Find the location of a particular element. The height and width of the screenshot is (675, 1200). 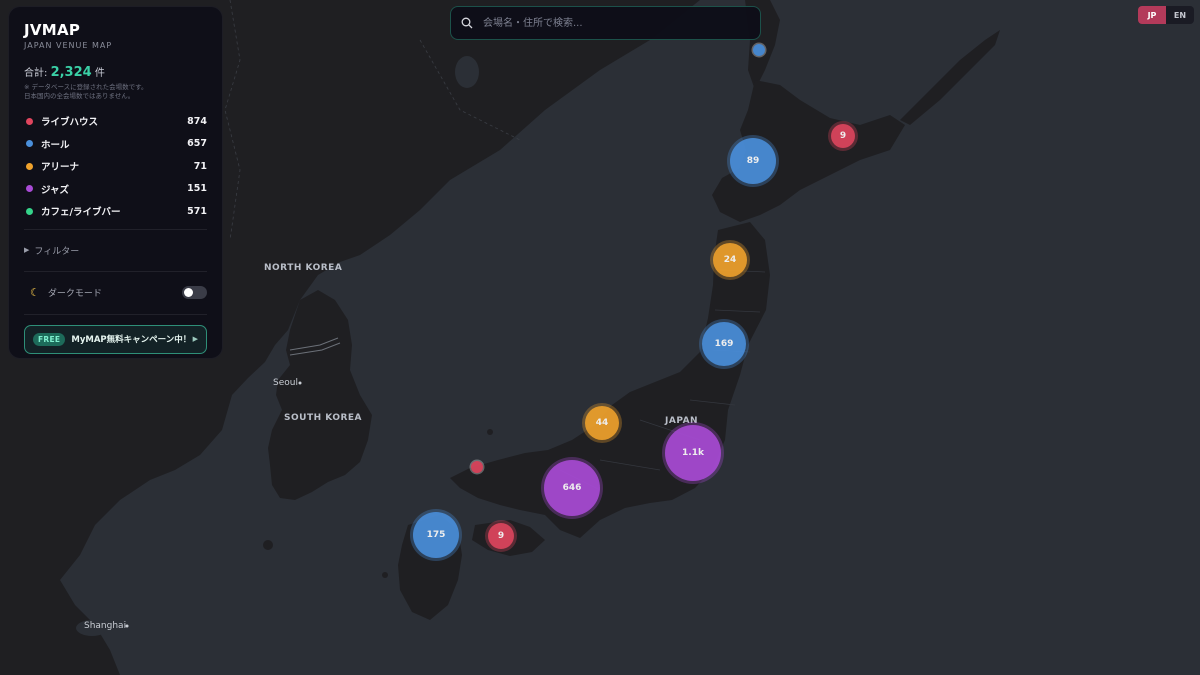

cluster-marker: 646 is located at coordinates (572, 488).